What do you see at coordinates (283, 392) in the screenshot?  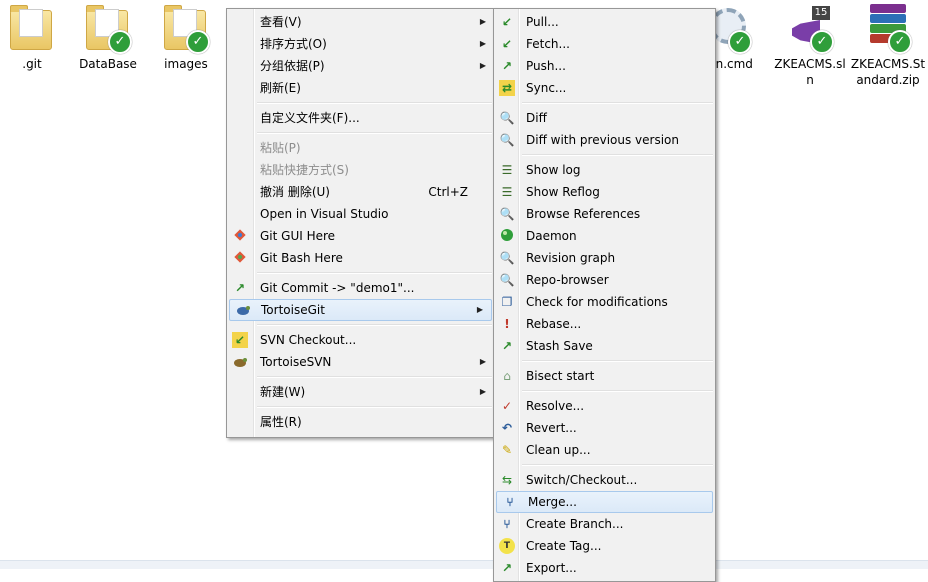 I see `menu-item-label: 新建(W)` at bounding box center [283, 392].